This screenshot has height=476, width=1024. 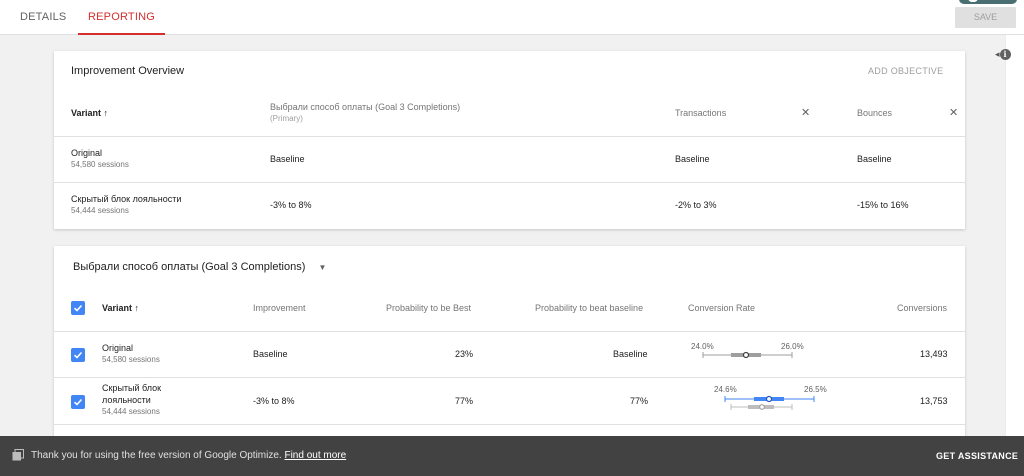 What do you see at coordinates (512, 17) in the screenshot?
I see `top-bar: DETAILS REPORTING SAVE` at bounding box center [512, 17].